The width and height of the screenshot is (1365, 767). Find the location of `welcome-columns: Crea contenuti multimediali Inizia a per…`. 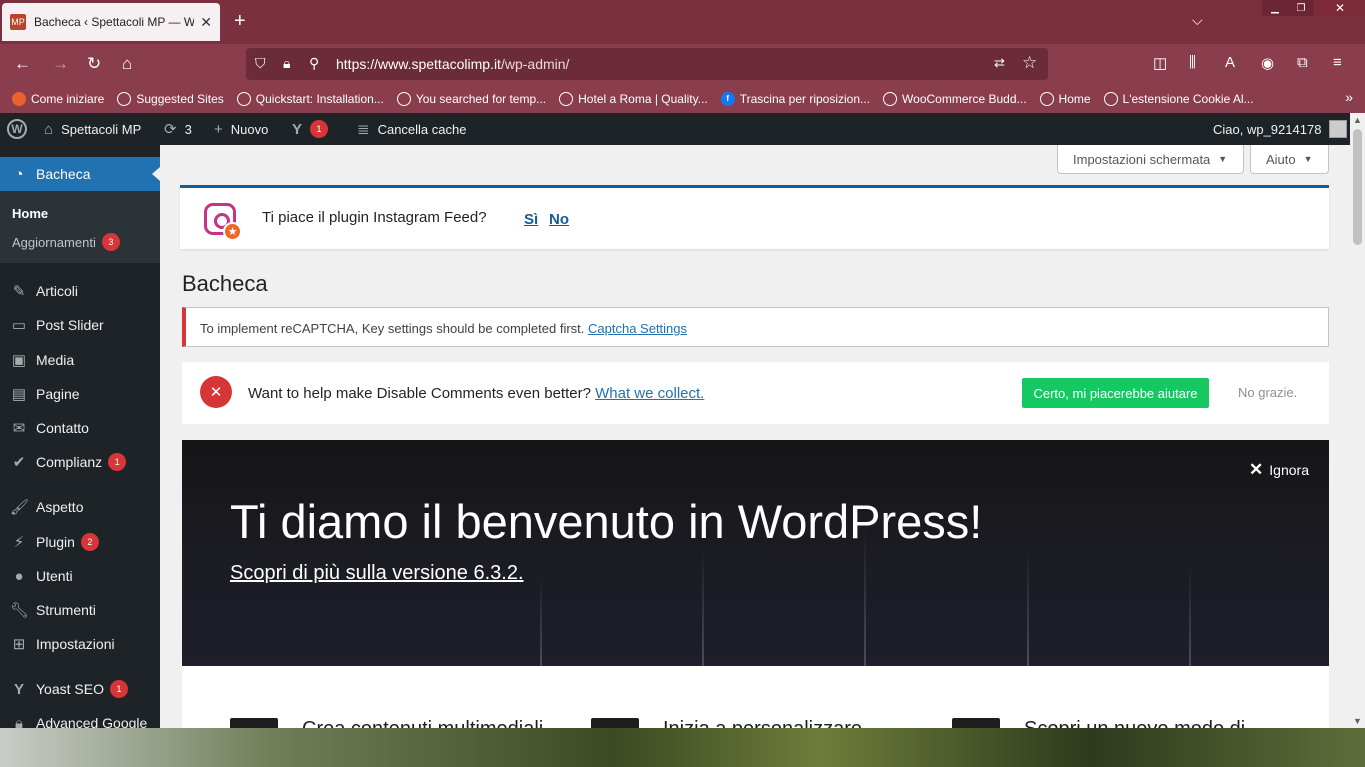

welcome-columns: Crea contenuti multimediali Inizia a per… is located at coordinates (755, 697).